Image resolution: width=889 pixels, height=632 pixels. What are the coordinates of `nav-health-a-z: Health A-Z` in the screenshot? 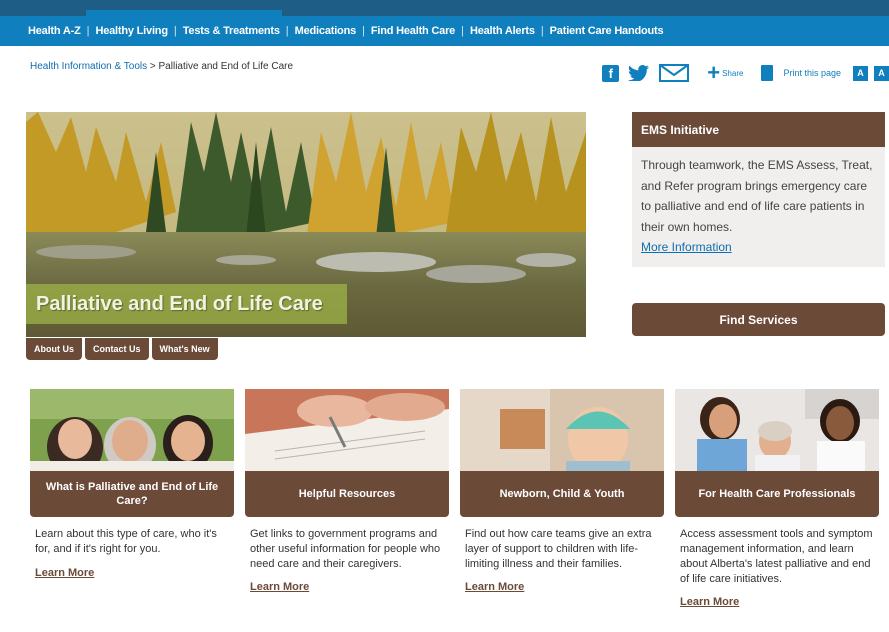 It's located at (54, 31).